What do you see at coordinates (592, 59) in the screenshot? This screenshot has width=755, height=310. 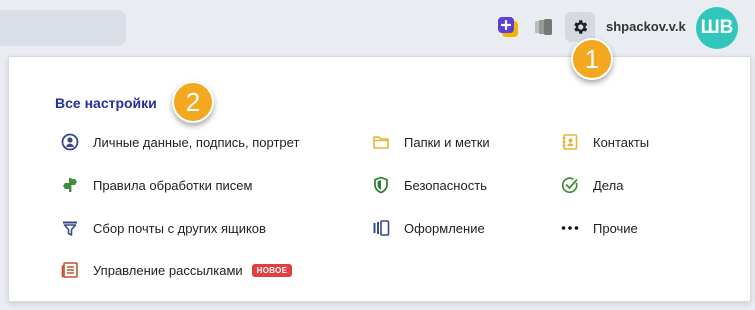 I see `step-marker-1: 1` at bounding box center [592, 59].